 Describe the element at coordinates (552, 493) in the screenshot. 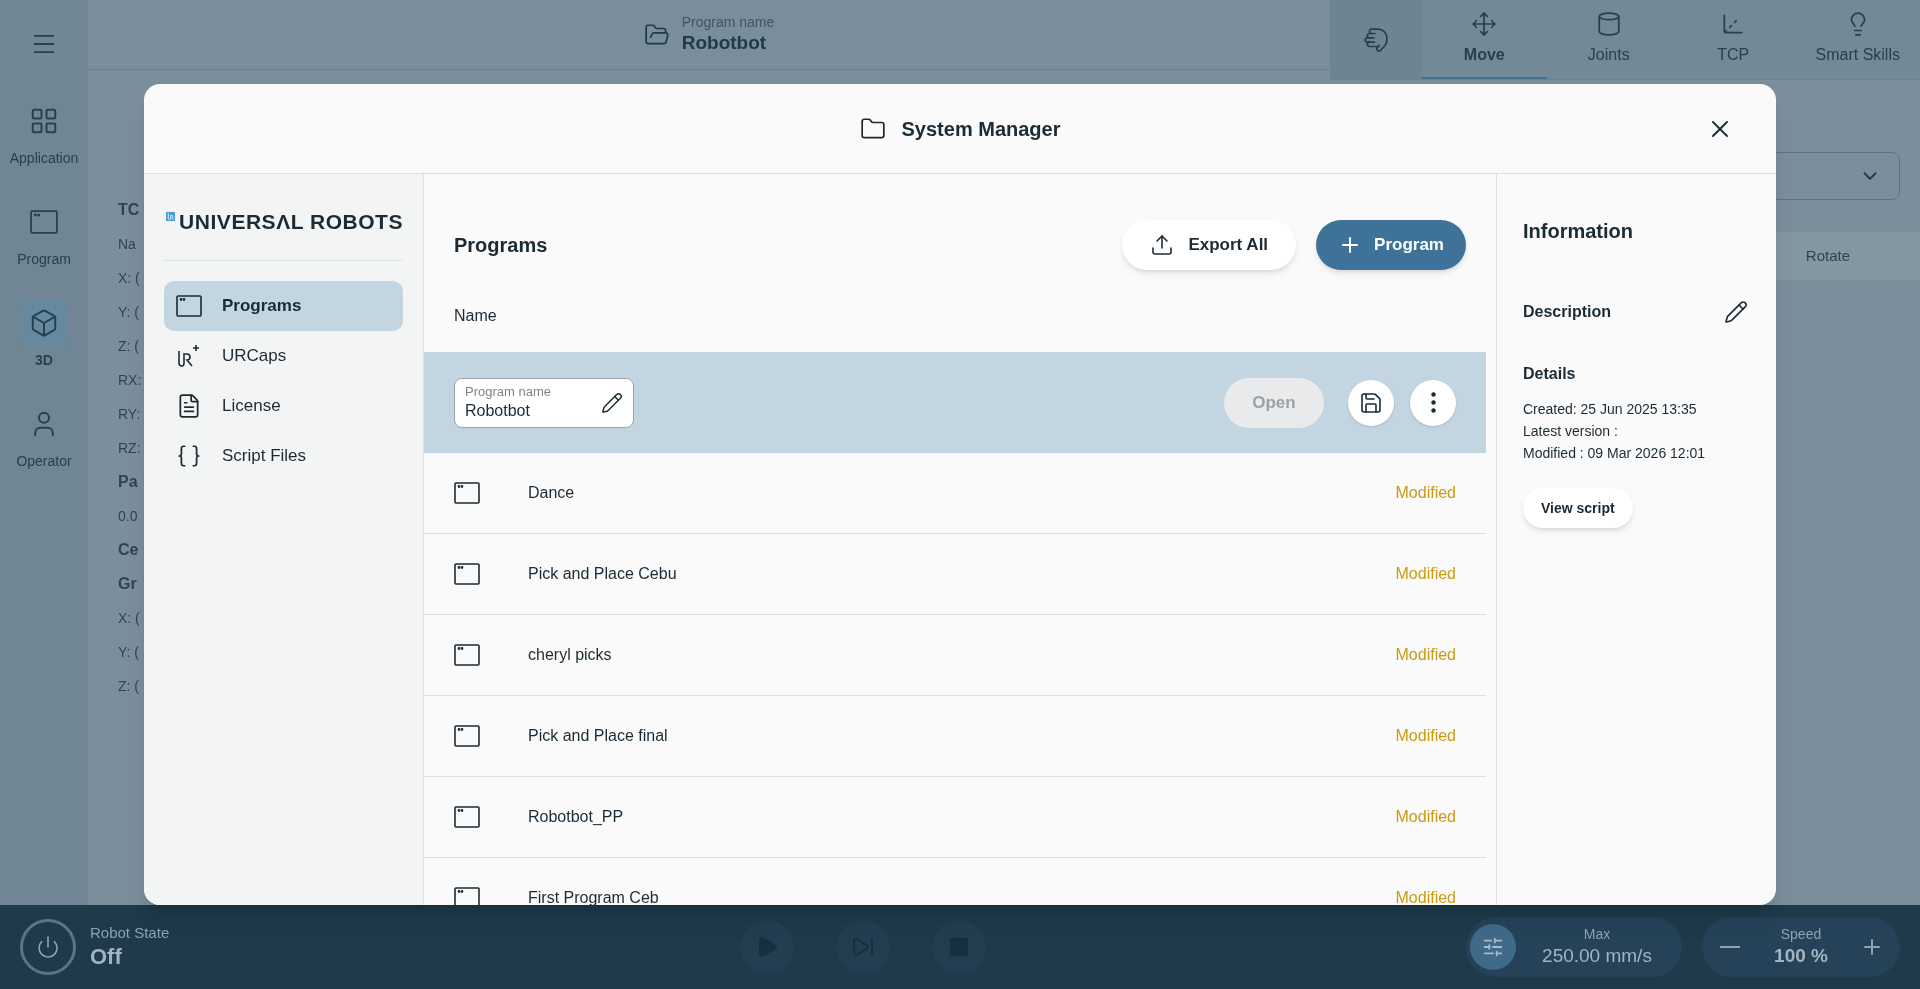

I see `program-name: Dance` at that location.